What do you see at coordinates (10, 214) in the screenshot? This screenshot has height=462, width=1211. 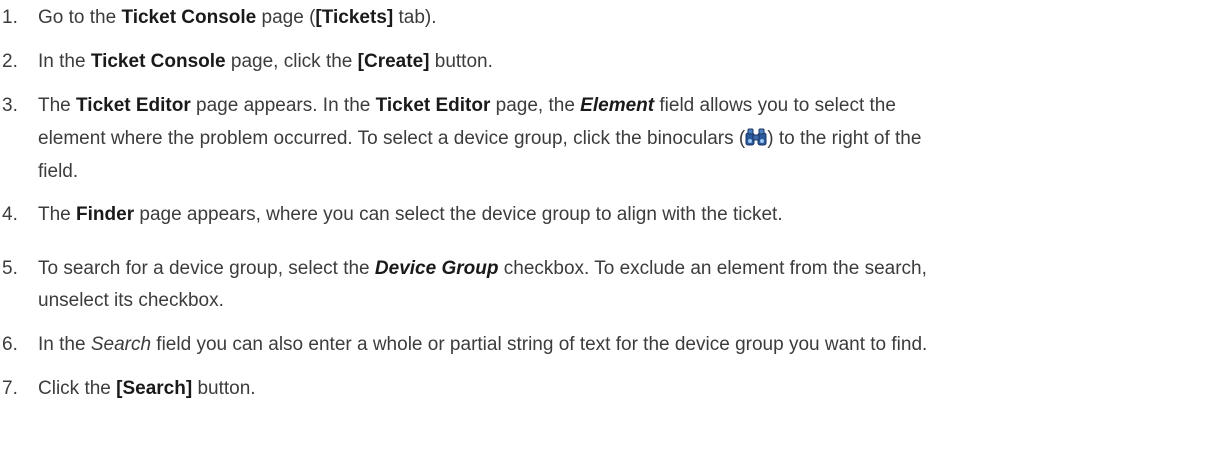 I see `step-number: 4.` at bounding box center [10, 214].